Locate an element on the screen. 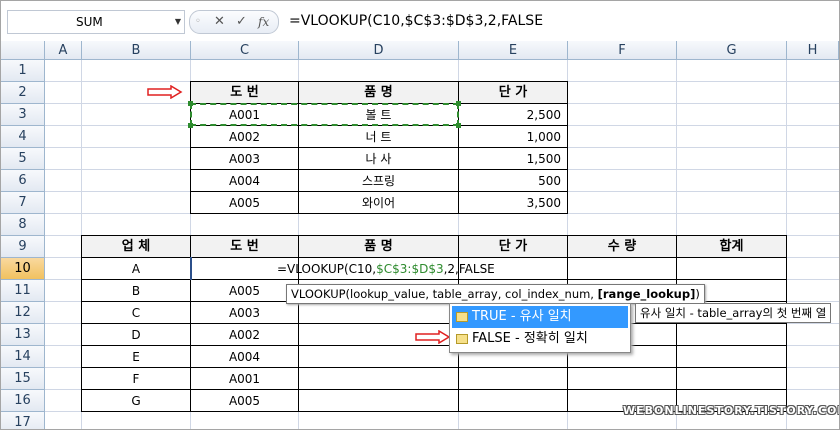 Image resolution: width=840 pixels, height=430 pixels. order-vendor-cell: F is located at coordinates (136, 378).